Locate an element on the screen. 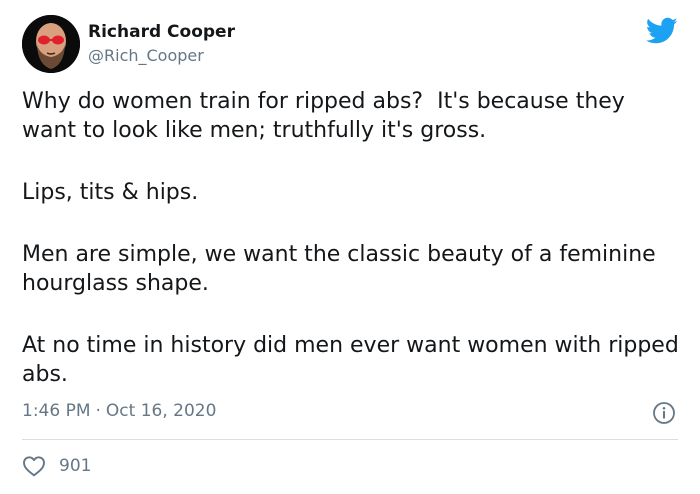  like-button: 901 is located at coordinates (56, 466).